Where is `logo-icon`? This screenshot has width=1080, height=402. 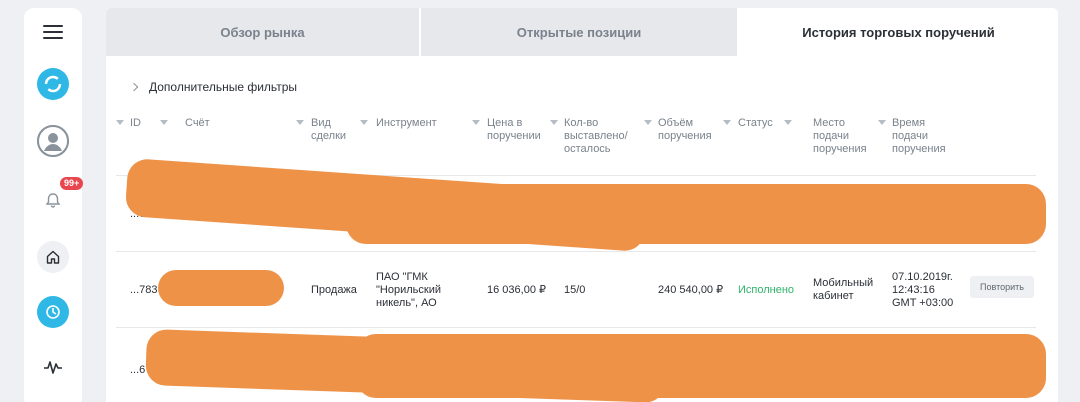
logo-icon is located at coordinates (53, 84).